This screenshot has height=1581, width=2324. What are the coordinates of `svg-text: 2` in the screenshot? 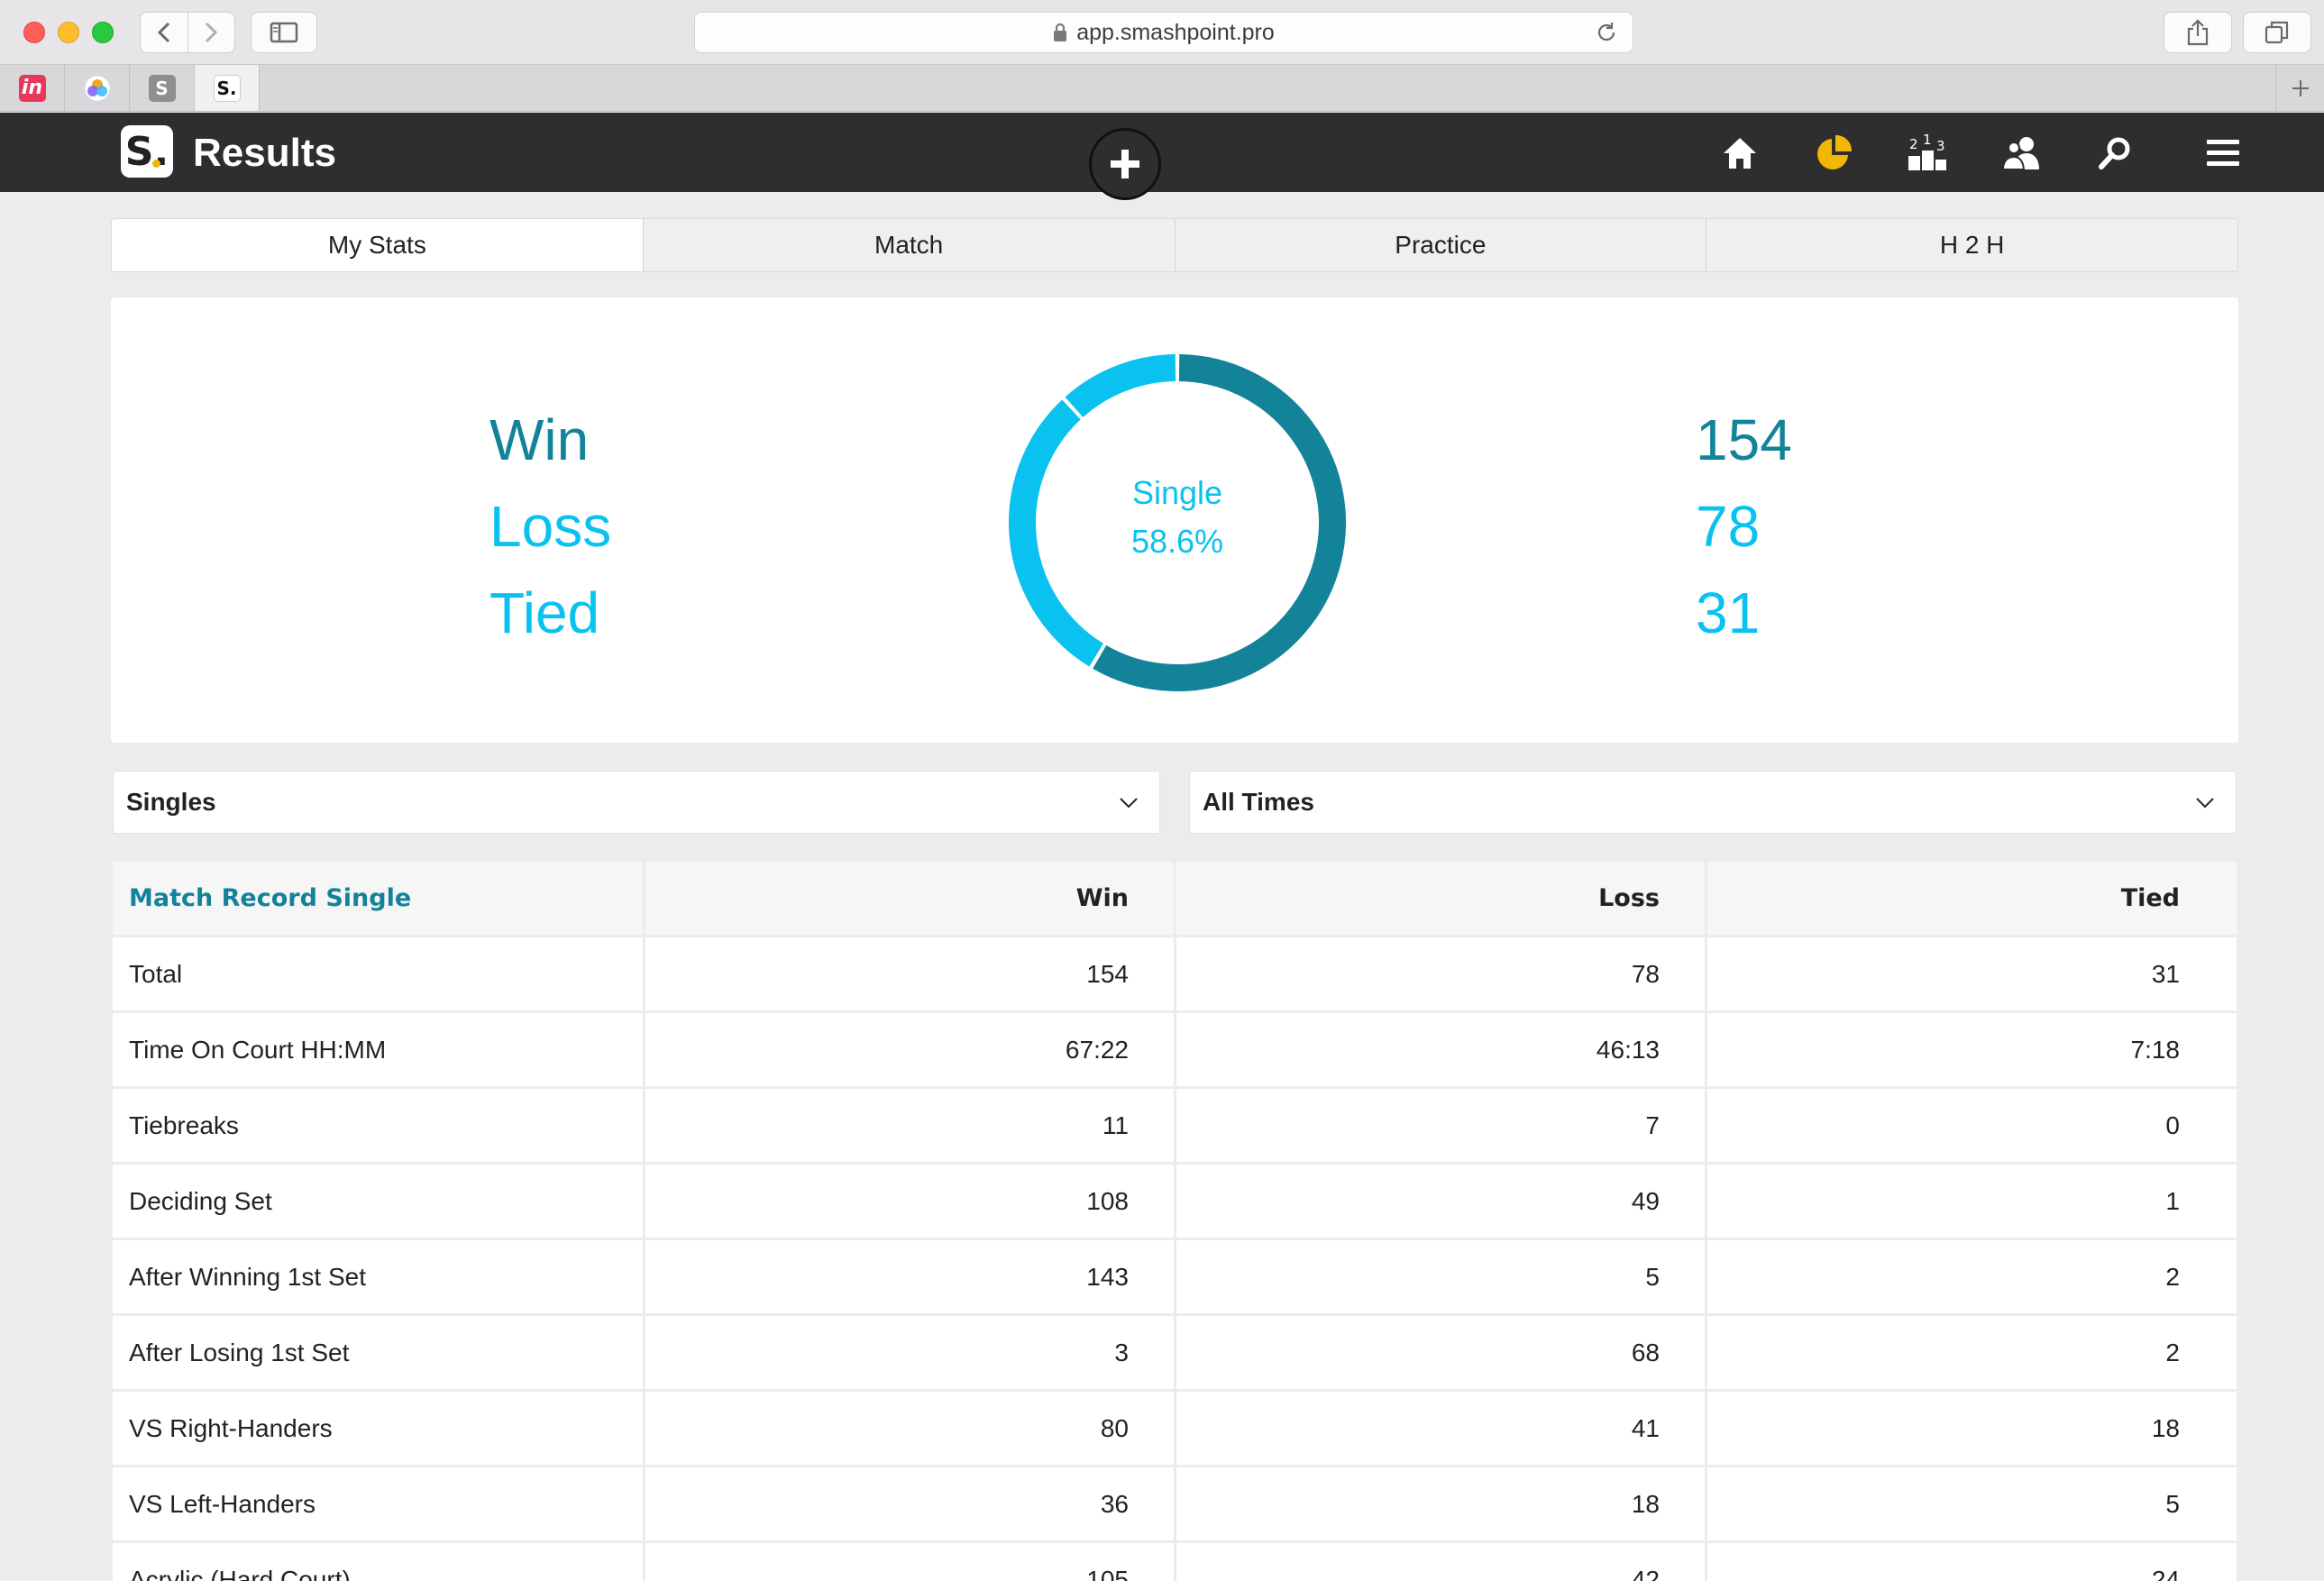 It's located at (1913, 144).